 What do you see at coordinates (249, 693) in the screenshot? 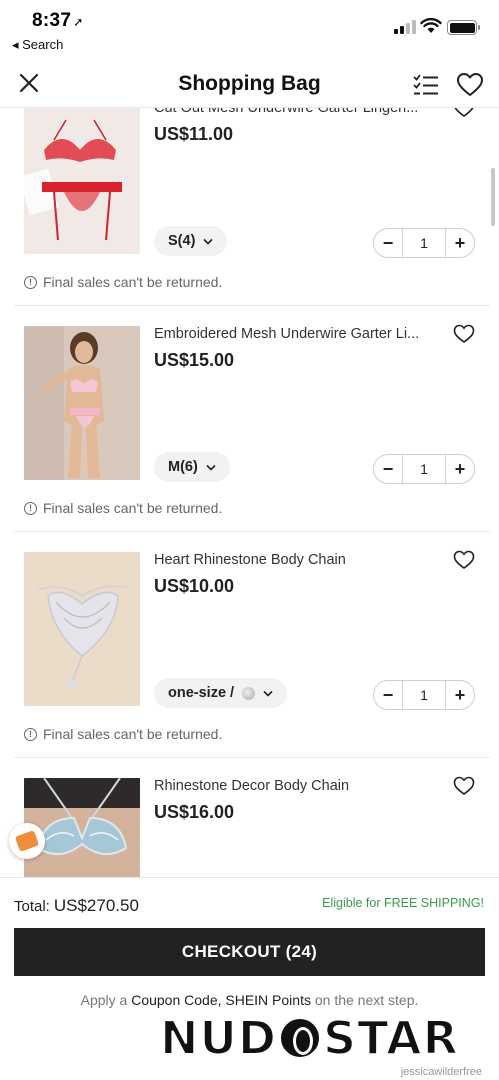
I see `color-swatch-icon` at bounding box center [249, 693].